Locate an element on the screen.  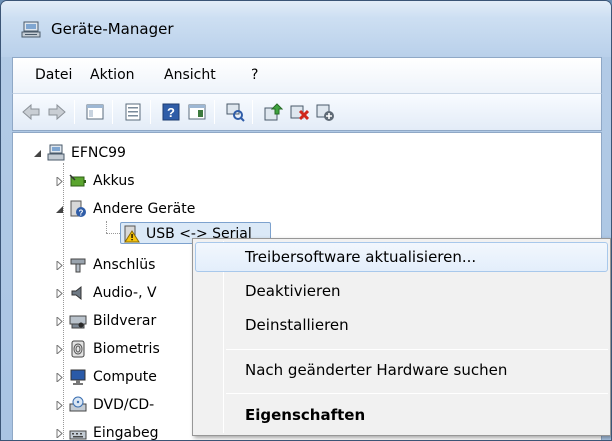
tree-node: Anschlüs is located at coordinates (130, 265).